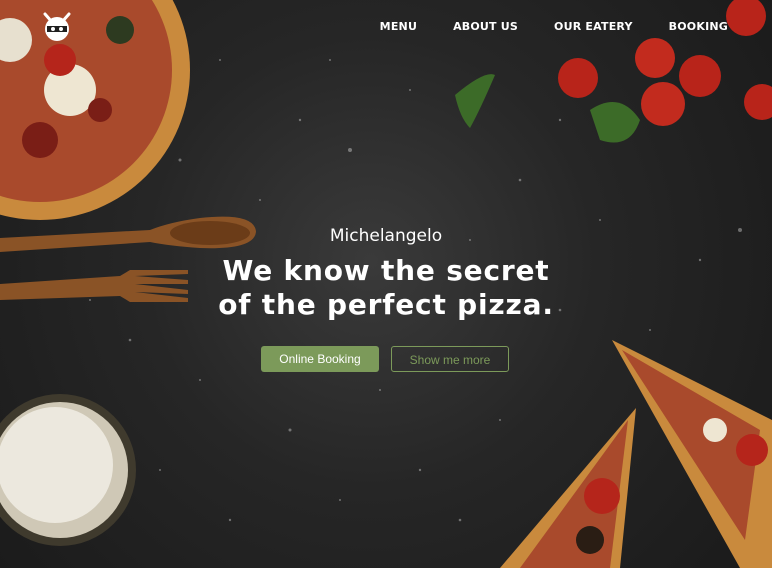 This screenshot has width=772, height=568. I want to click on ninja-mascot-icon, so click(57, 27).